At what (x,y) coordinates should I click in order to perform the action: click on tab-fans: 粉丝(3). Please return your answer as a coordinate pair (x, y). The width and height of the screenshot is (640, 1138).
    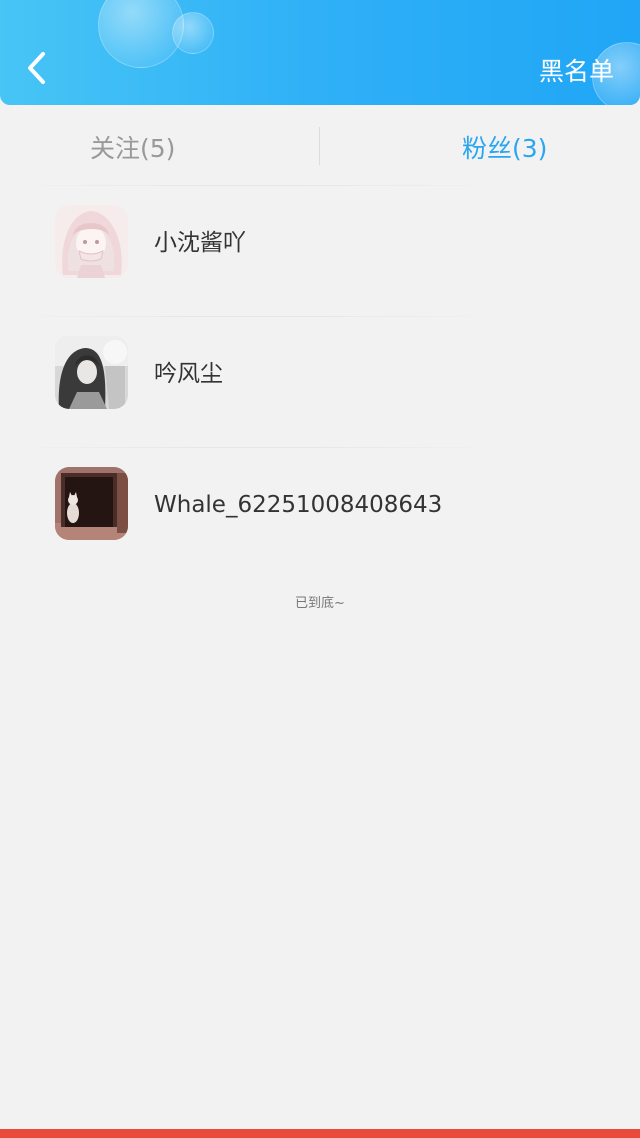
    Looking at the image, I should click on (504, 149).